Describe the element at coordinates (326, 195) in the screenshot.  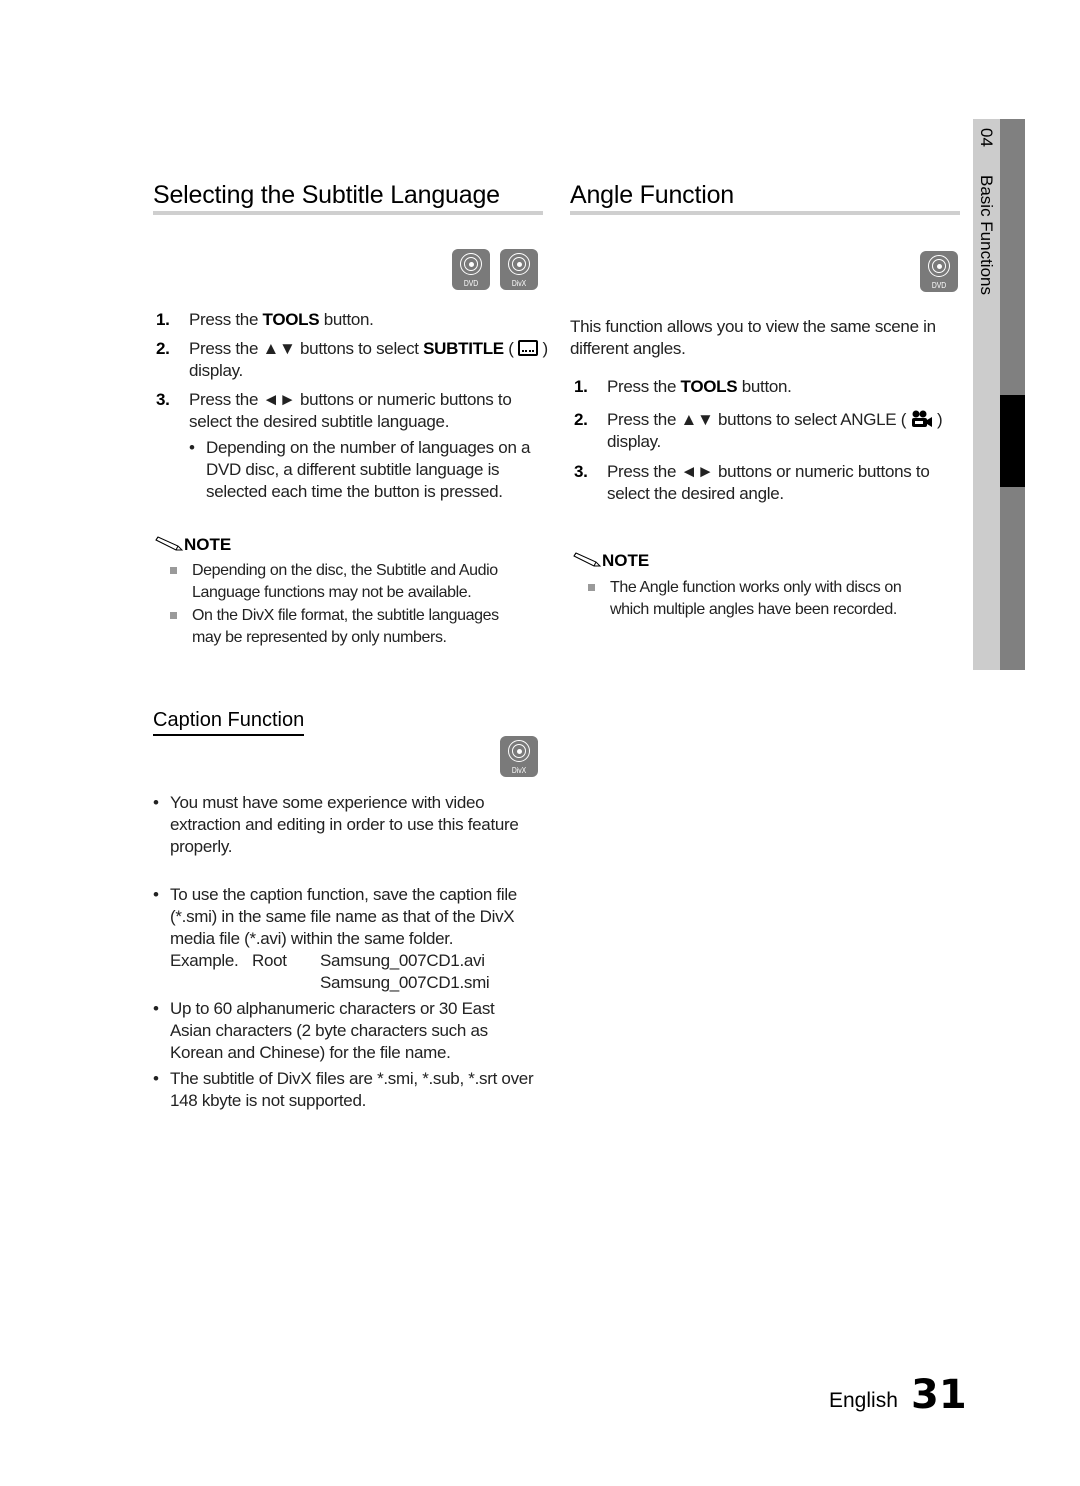
I see `subtitle-section-title: Selecting the Subtitle Language` at that location.